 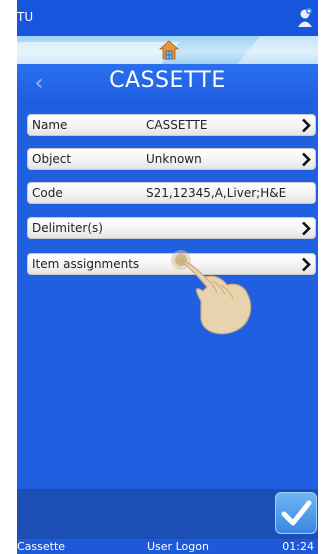 What do you see at coordinates (216, 193) in the screenshot?
I see `row-value: S21,12345,A,Liver;H&E` at bounding box center [216, 193].